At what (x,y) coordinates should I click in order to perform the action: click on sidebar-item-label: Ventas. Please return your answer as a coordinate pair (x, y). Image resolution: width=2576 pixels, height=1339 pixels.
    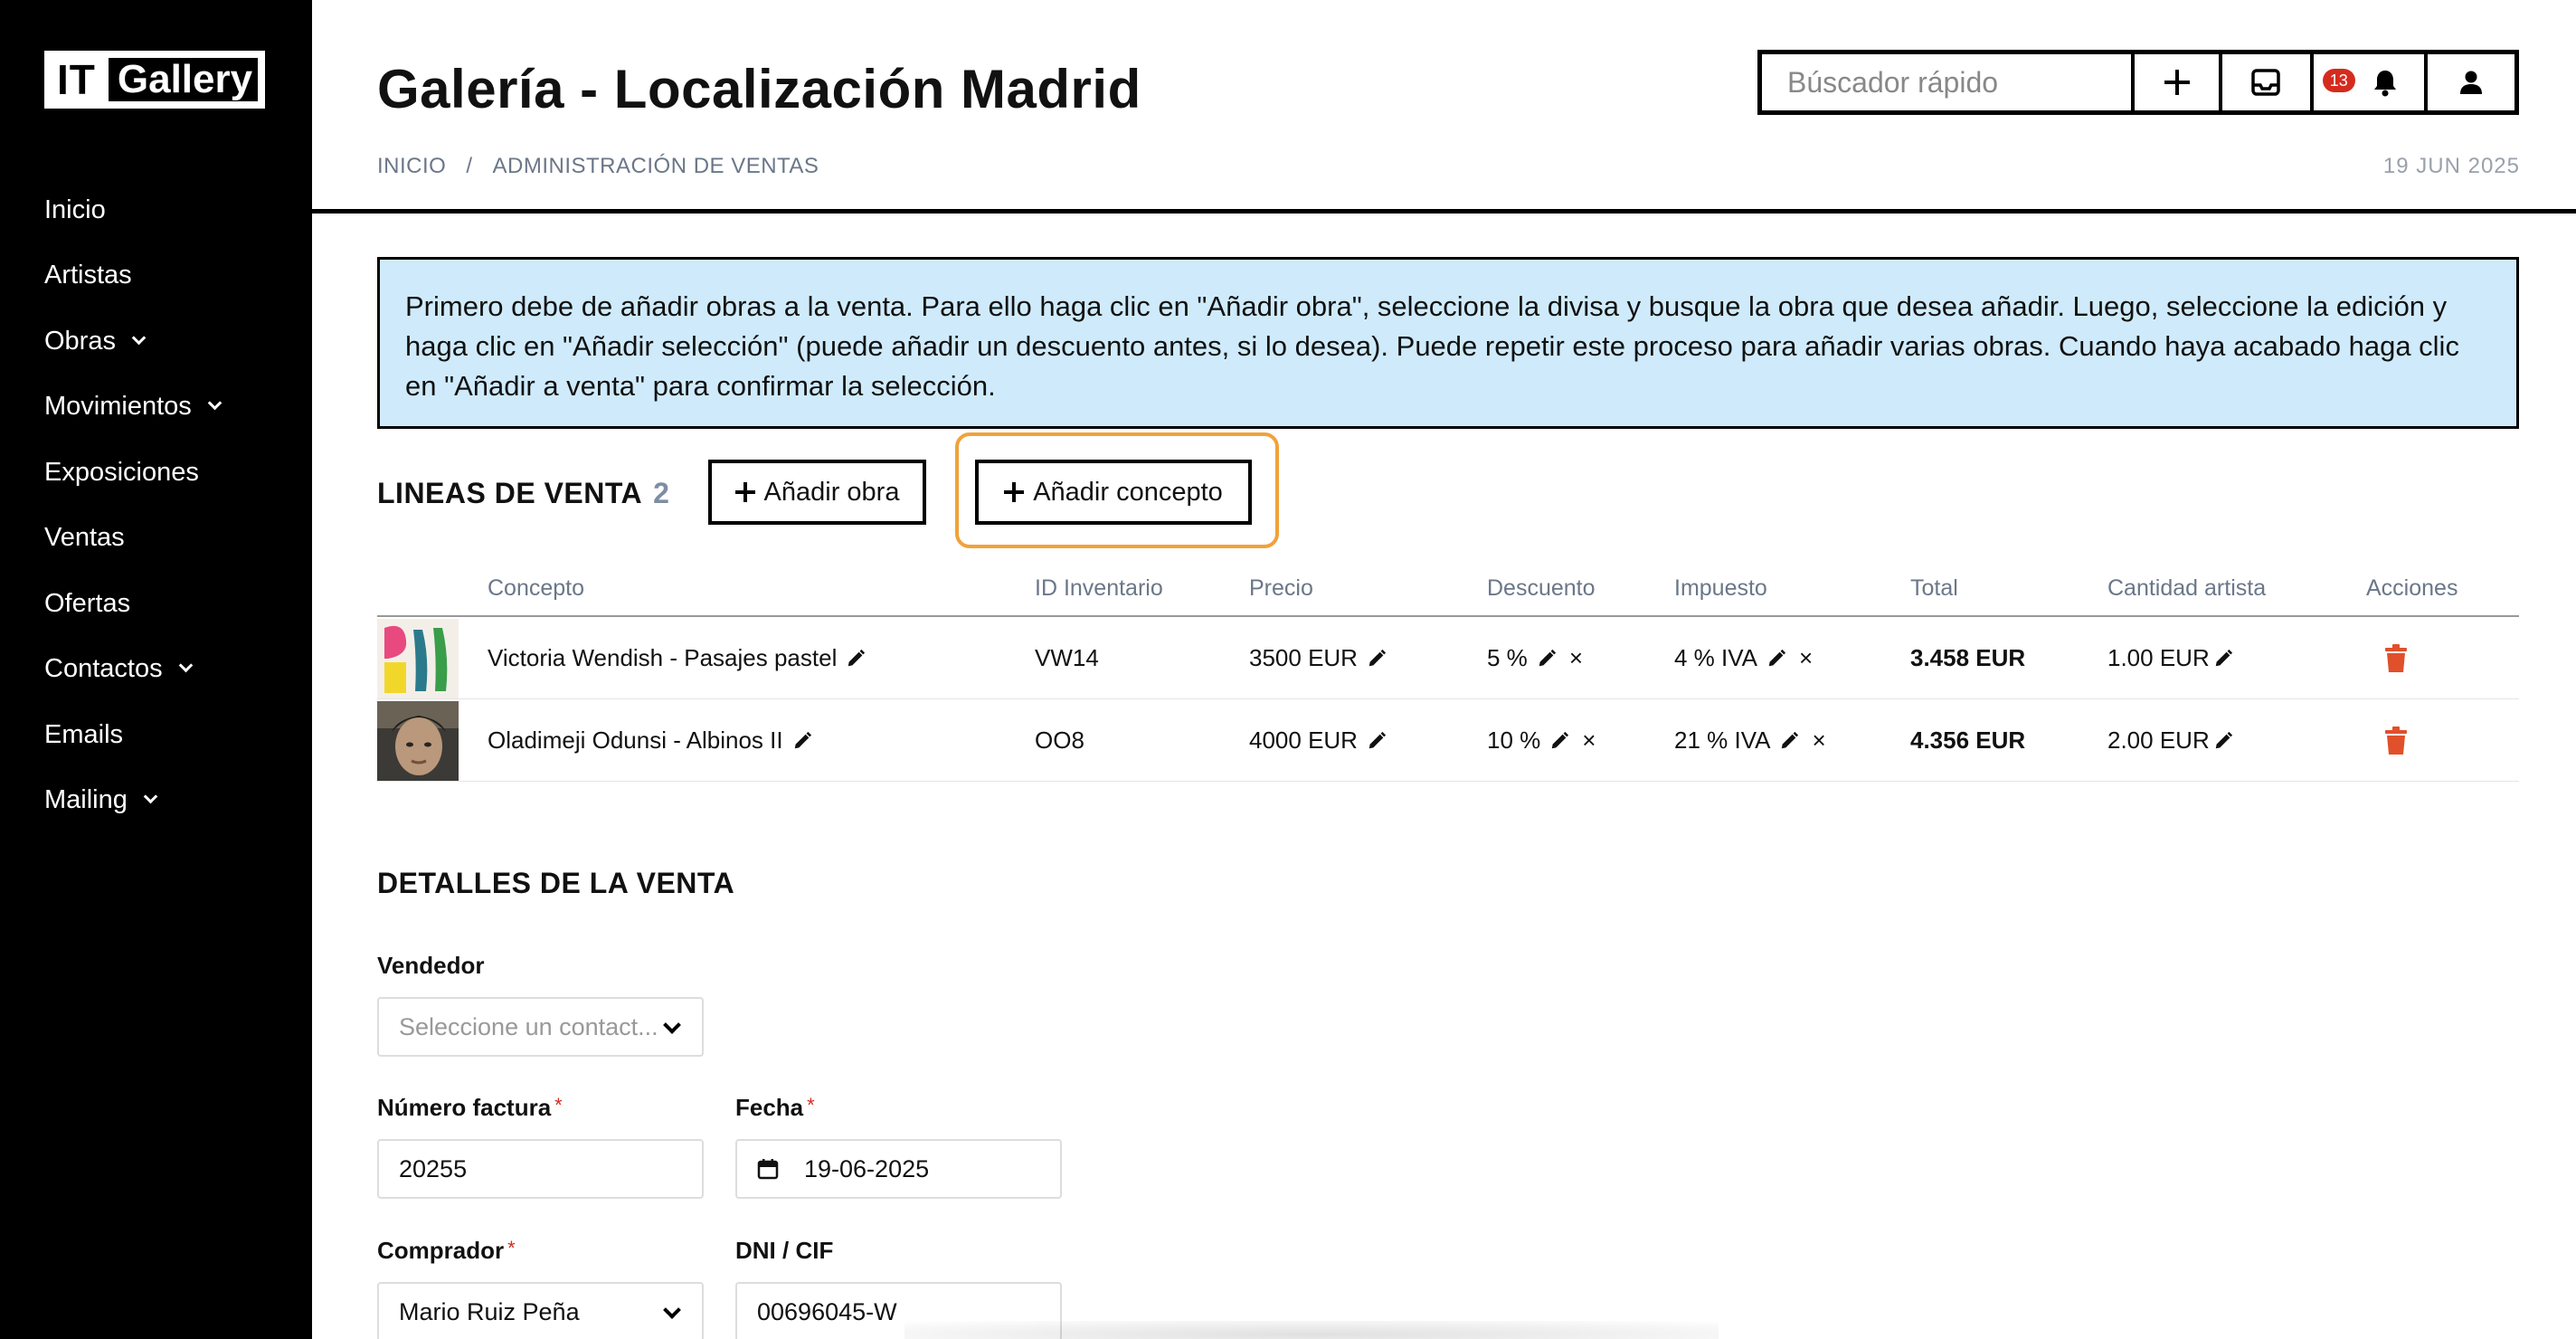
    Looking at the image, I should click on (84, 538).